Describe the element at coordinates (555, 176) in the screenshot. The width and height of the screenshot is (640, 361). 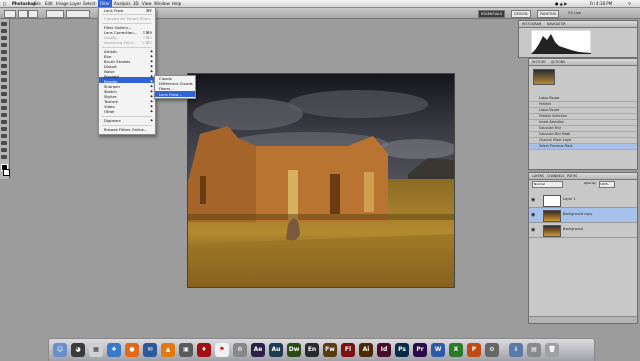
I see `tab-channels: CHANNELS` at that location.